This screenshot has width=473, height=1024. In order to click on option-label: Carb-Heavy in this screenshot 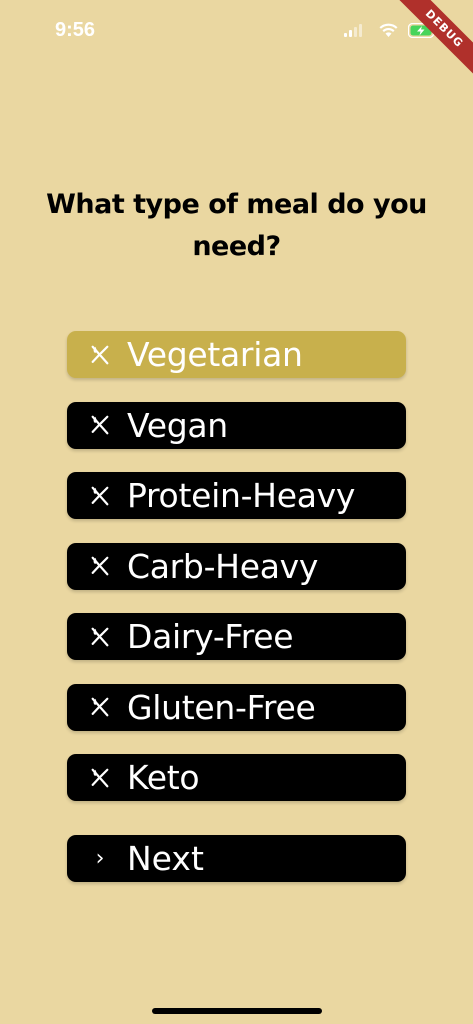, I will do `click(223, 566)`.